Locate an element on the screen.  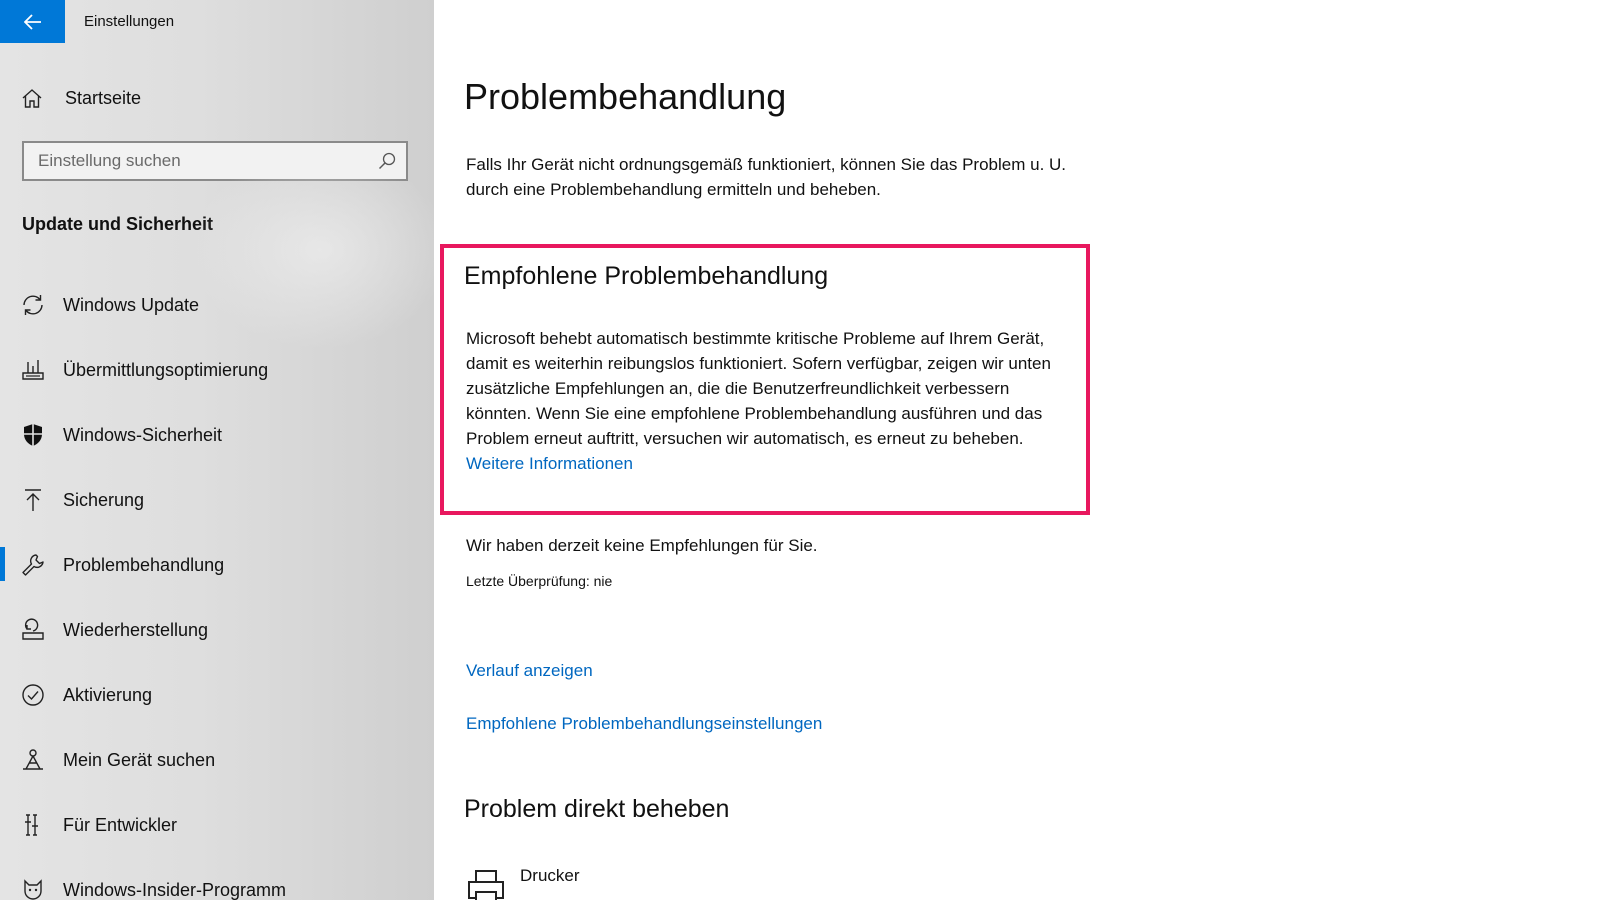
sidebar-item-developers: Für Entwickler is located at coordinates (217, 827).